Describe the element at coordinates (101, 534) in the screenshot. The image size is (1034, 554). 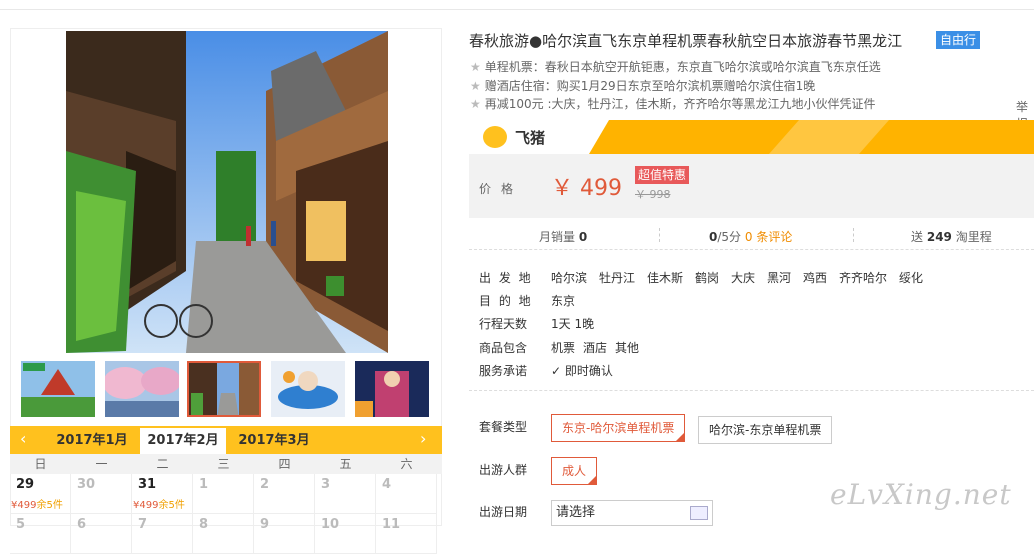
I see `calendar-day-cell: 6` at that location.